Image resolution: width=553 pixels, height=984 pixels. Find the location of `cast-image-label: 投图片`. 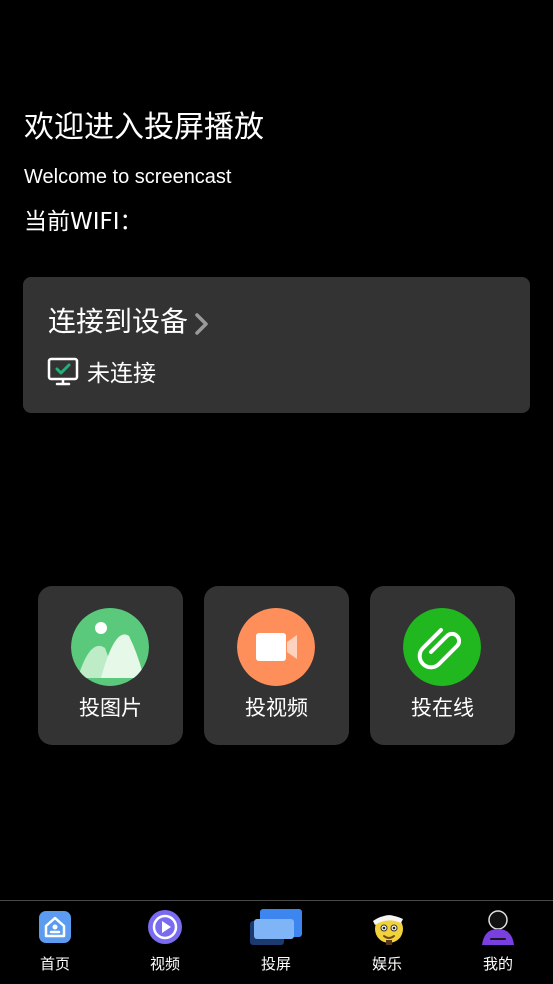

cast-image-label: 投图片 is located at coordinates (110, 708).